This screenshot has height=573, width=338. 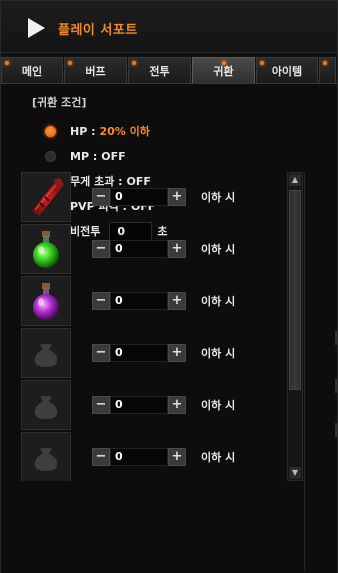 I want to click on tab-combat: 전투, so click(x=159, y=70).